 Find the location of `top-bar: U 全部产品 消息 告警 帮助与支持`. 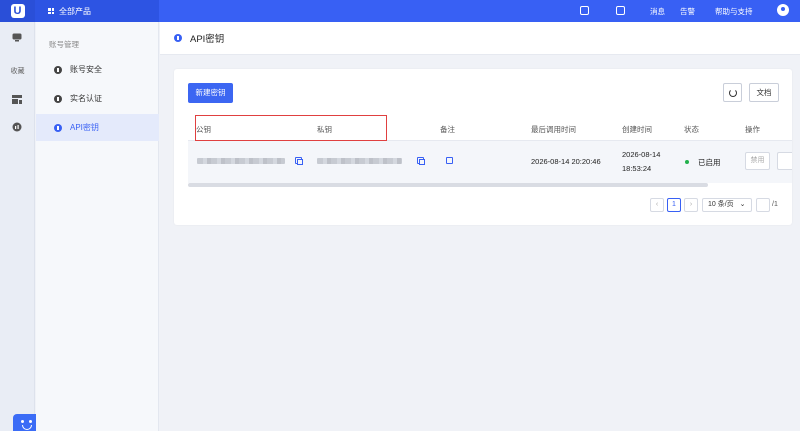

top-bar: U 全部产品 消息 告警 帮助与支持 is located at coordinates (400, 11).